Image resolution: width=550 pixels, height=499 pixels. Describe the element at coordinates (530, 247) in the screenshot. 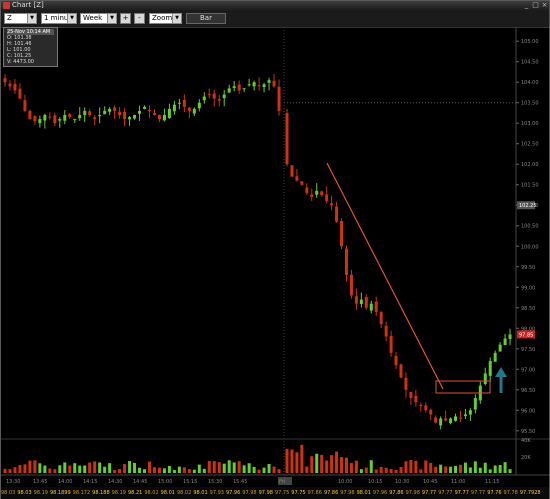

I see `y-tick-label: 100.00` at that location.